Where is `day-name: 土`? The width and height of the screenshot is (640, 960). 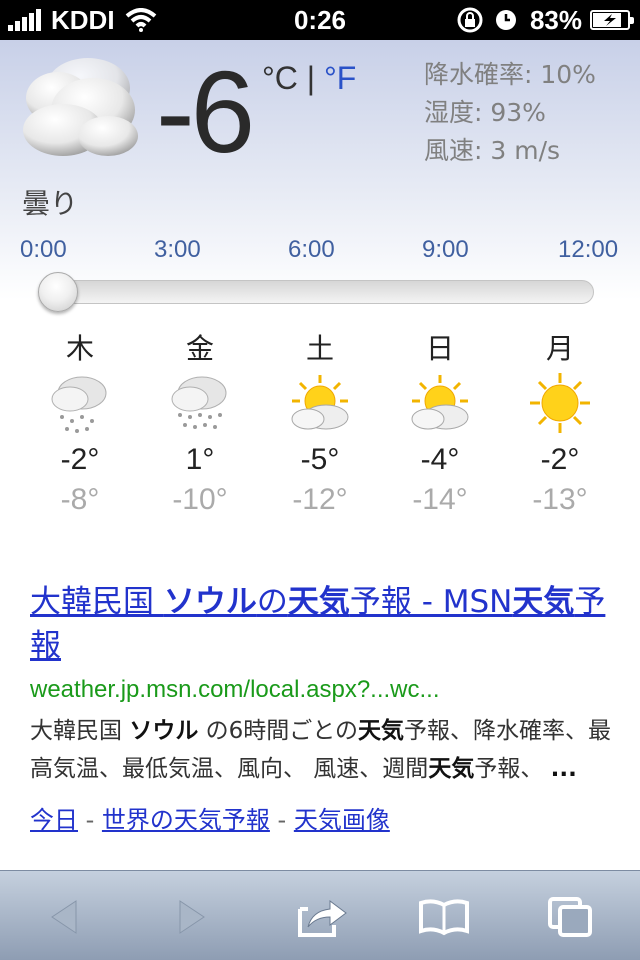
day-name: 土 is located at coordinates (319, 348).